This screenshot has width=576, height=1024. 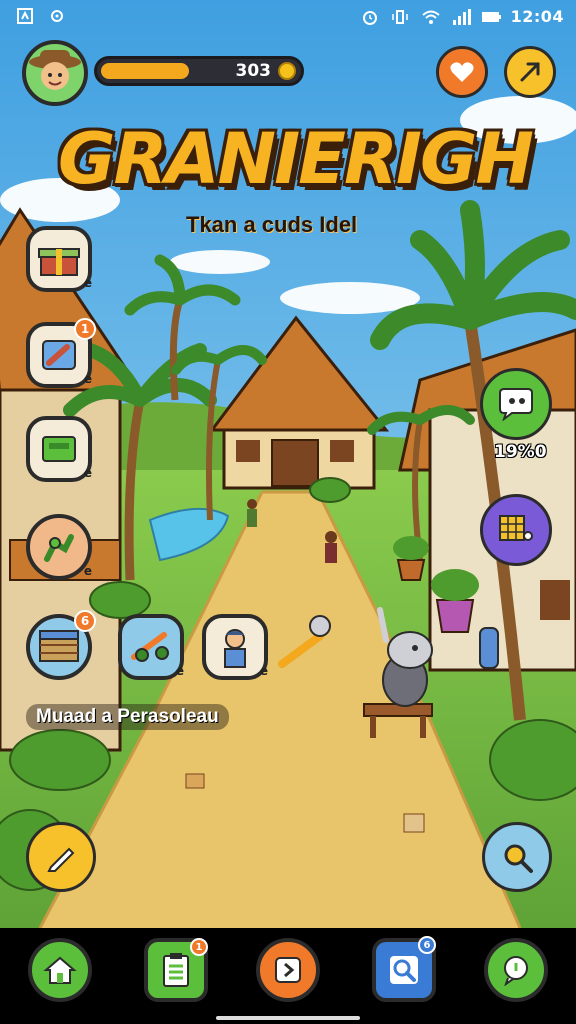 I want to click on tools-icon, so click(x=59, y=355).